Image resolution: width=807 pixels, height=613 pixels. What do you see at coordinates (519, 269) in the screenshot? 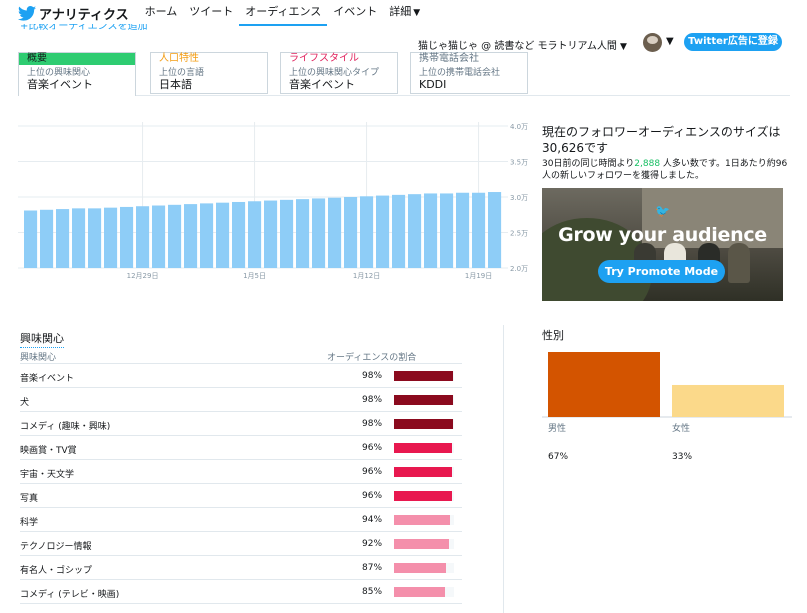
I see `y-tick-label: 2.0万` at bounding box center [519, 269].